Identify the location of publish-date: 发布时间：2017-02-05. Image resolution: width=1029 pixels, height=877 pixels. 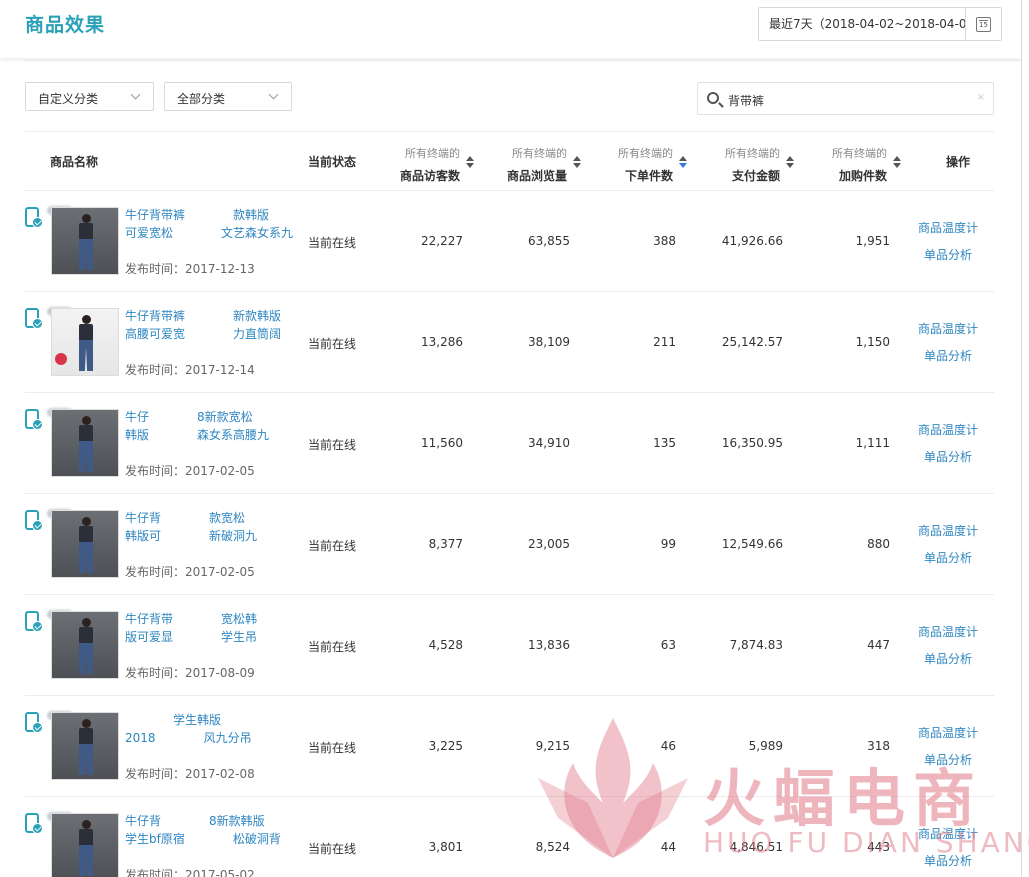
(190, 471).